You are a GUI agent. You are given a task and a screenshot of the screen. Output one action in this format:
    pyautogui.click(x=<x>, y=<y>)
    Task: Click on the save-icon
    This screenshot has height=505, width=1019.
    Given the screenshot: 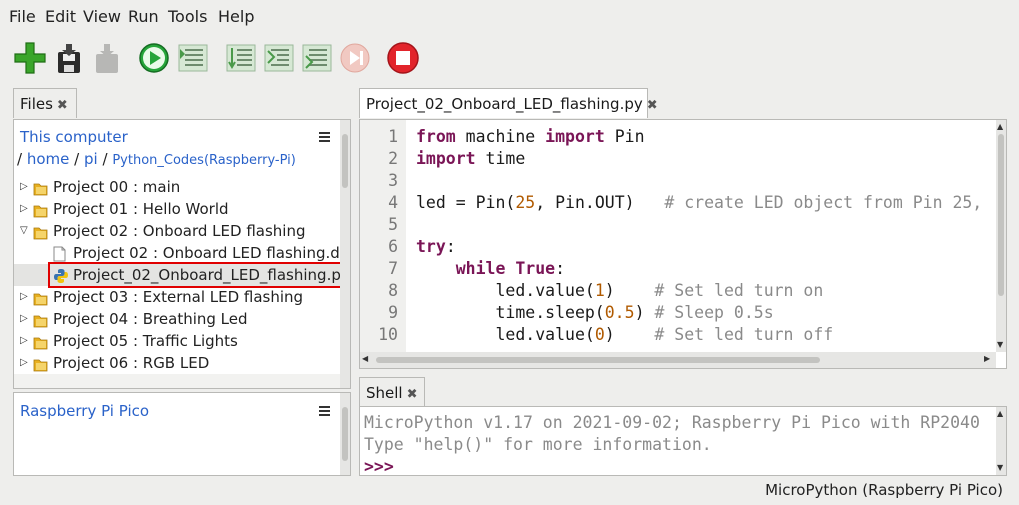 What is the action you would take?
    pyautogui.click(x=69, y=58)
    